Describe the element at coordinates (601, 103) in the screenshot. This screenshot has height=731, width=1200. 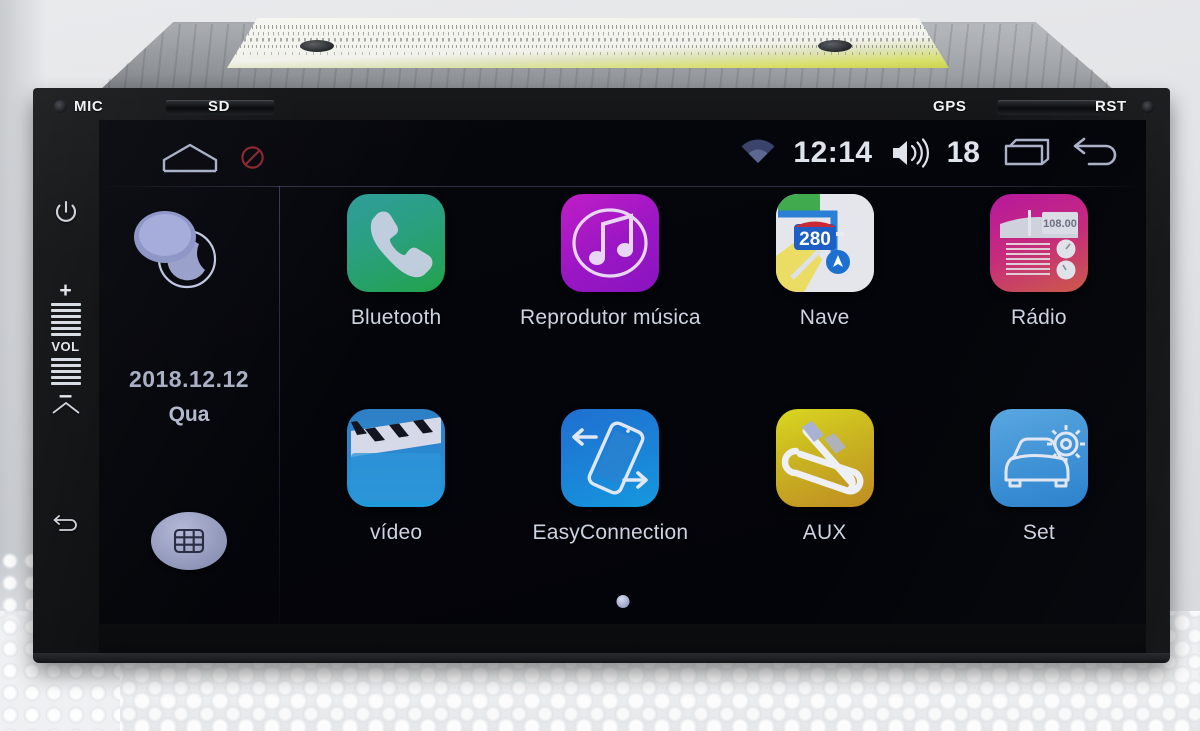
I see `top-bezel: MIC SD GPS RST` at that location.